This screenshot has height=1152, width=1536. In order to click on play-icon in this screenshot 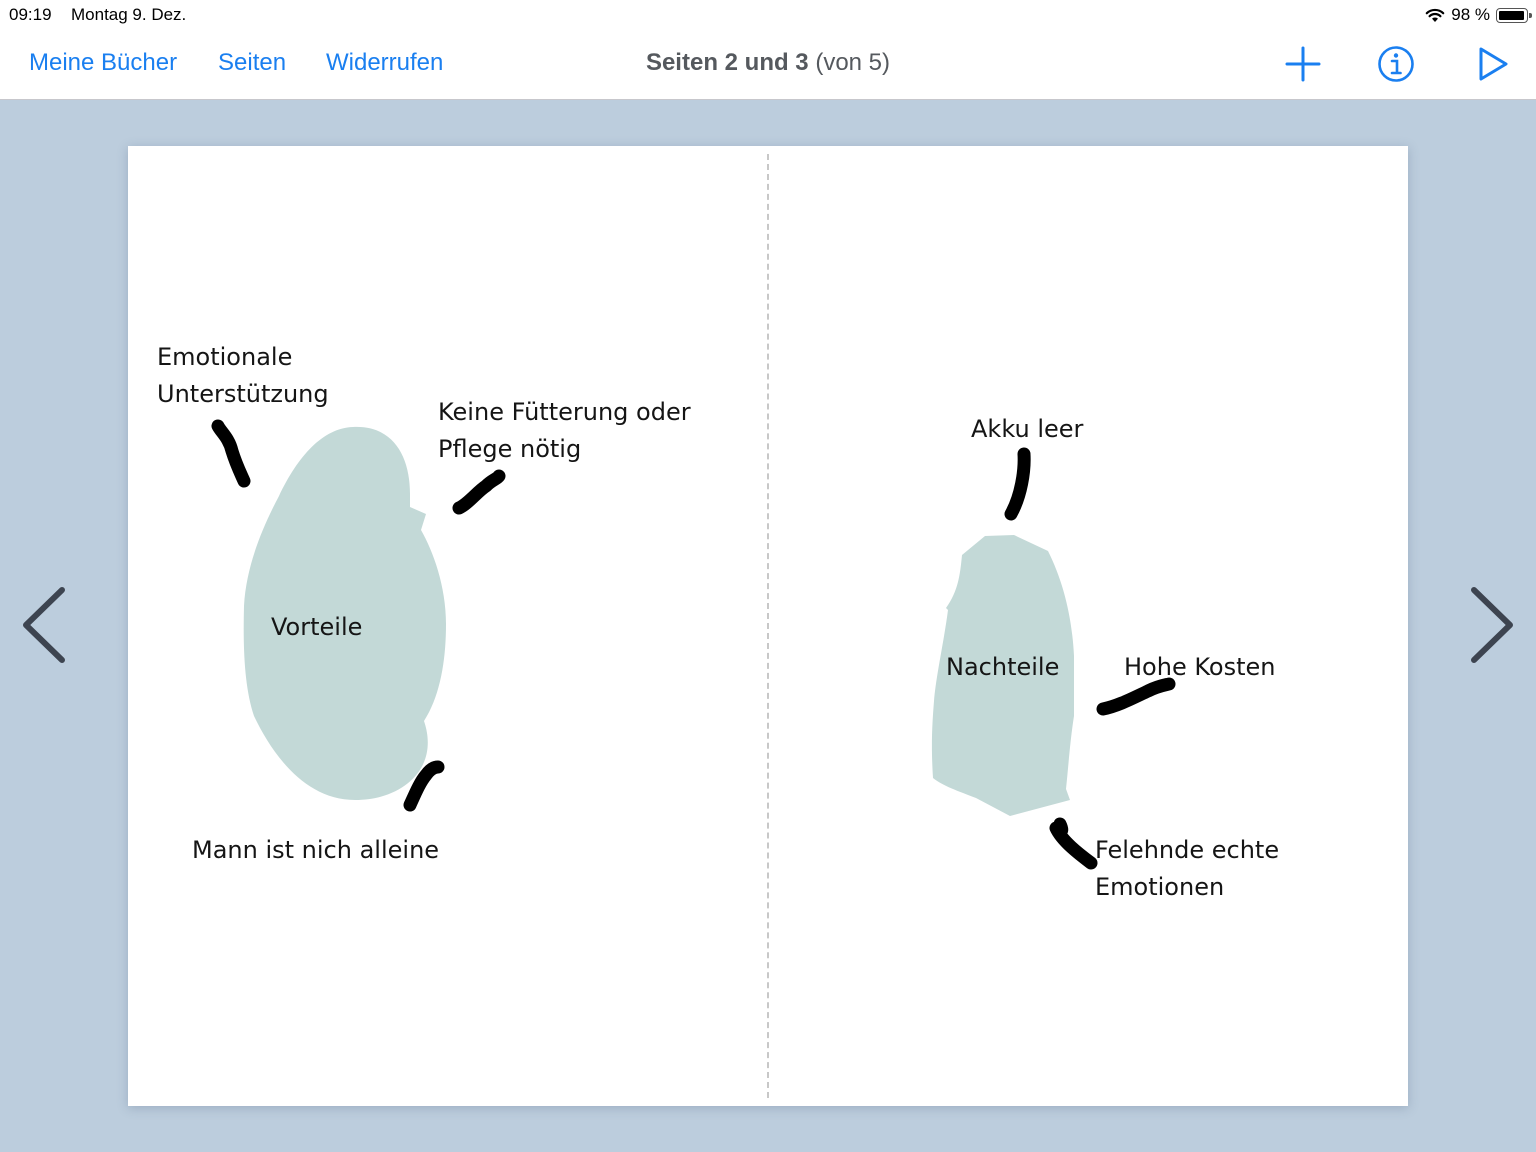, I will do `click(1492, 64)`.